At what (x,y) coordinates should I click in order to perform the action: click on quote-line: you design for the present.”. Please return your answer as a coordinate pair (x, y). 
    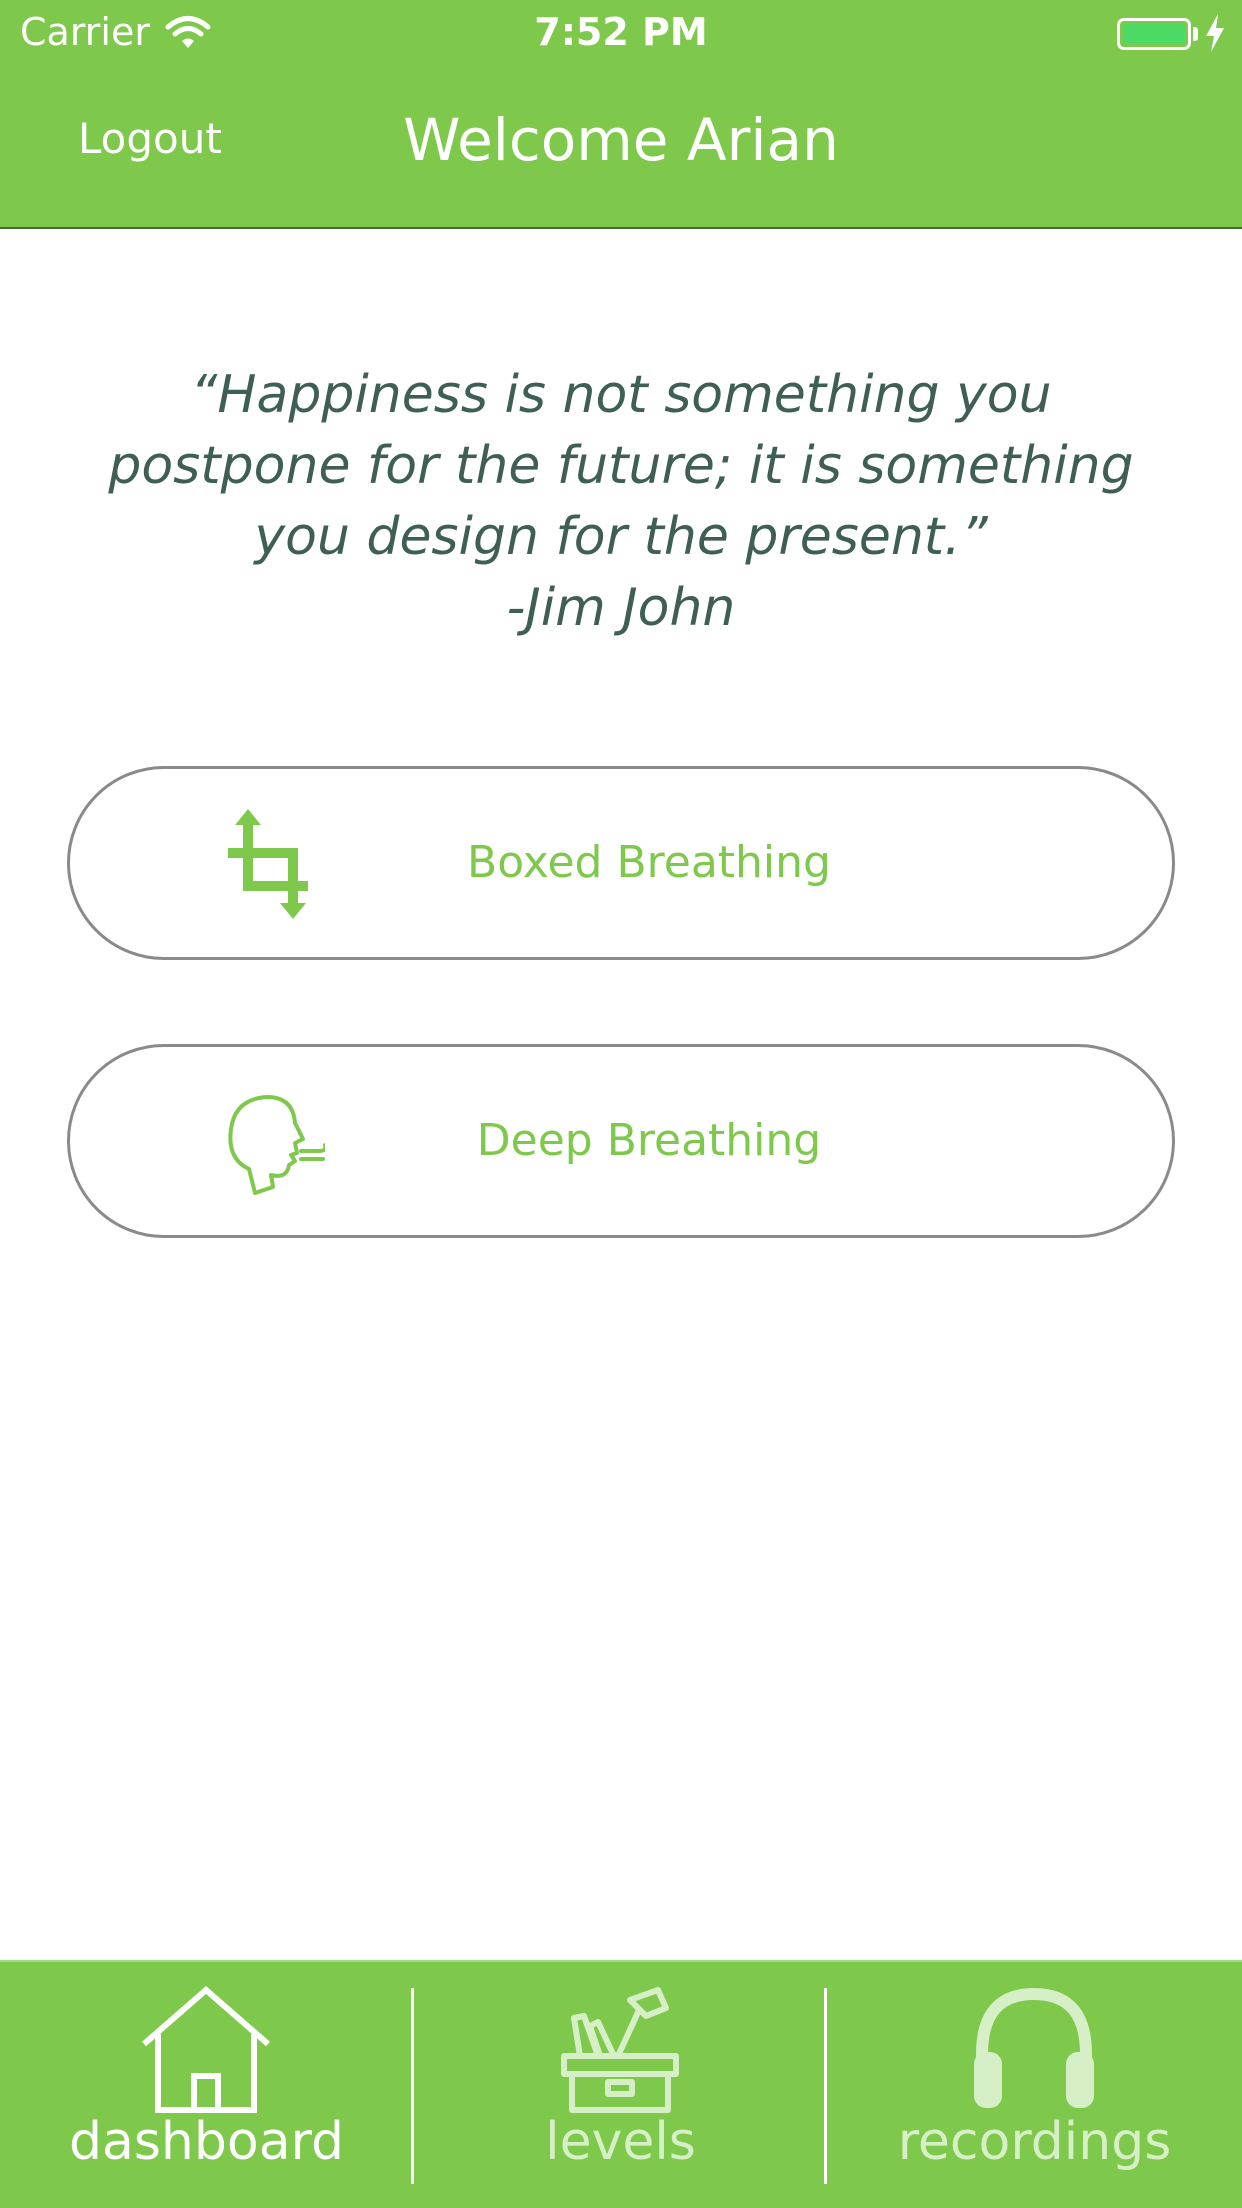
    Looking at the image, I should click on (621, 537).